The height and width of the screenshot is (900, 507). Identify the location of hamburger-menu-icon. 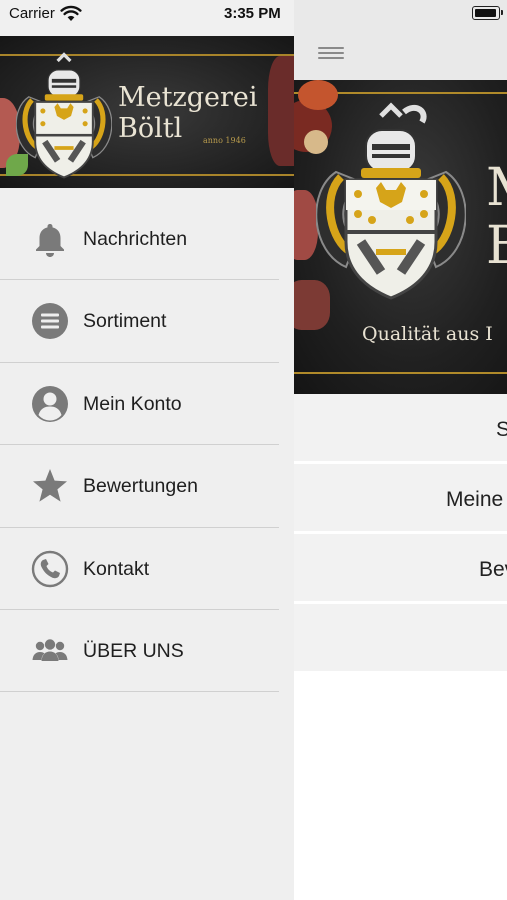
(331, 53).